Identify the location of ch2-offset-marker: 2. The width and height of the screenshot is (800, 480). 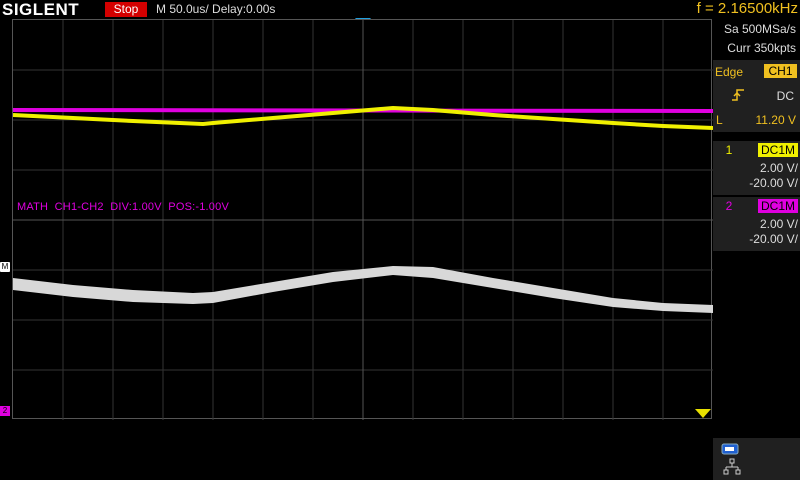
(5, 411).